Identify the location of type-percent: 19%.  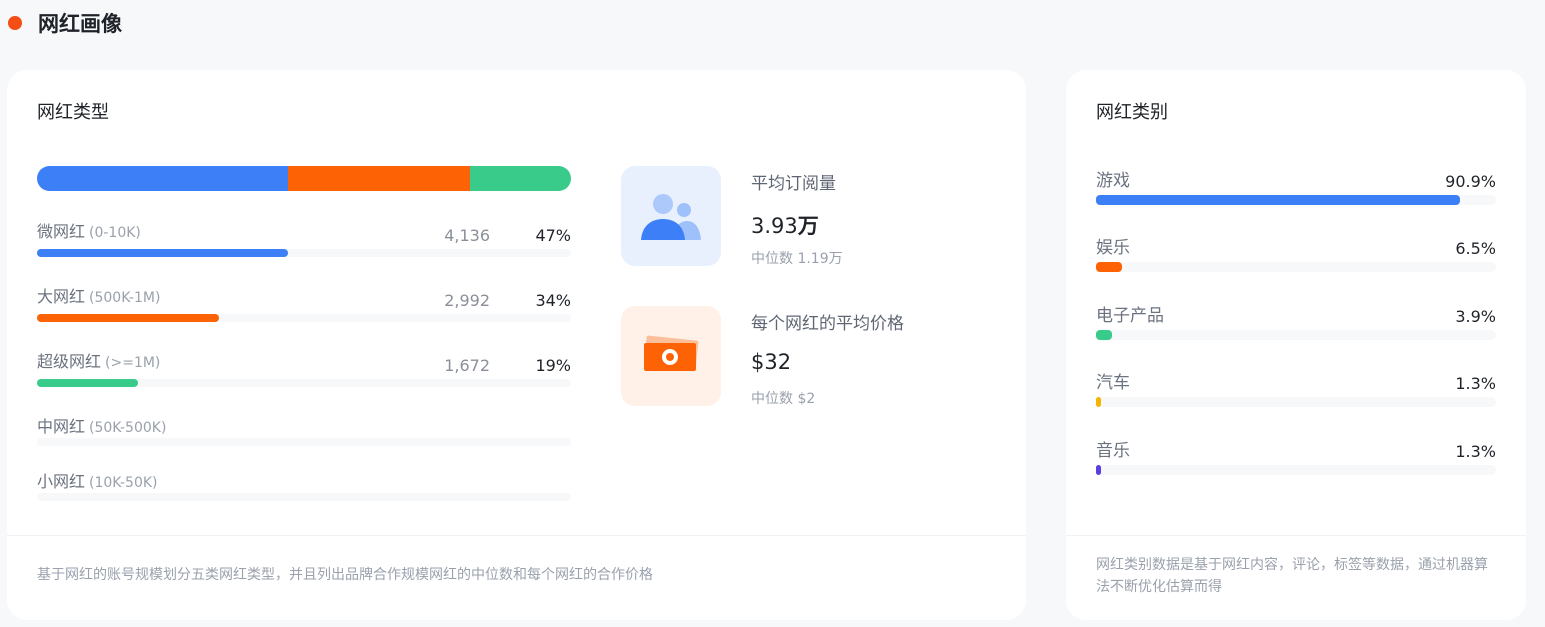
(553, 365).